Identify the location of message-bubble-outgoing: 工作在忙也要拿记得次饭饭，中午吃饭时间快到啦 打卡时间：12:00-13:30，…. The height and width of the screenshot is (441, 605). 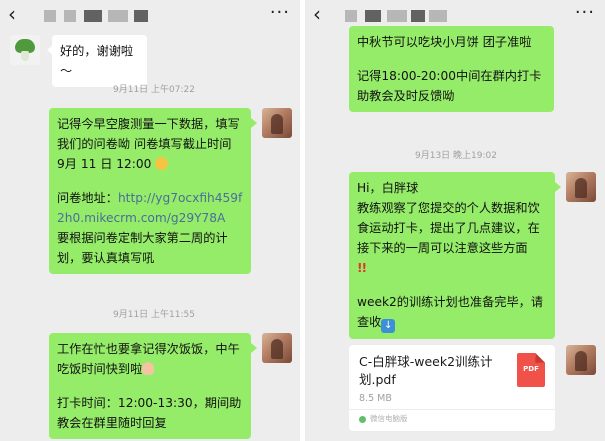
(150, 386).